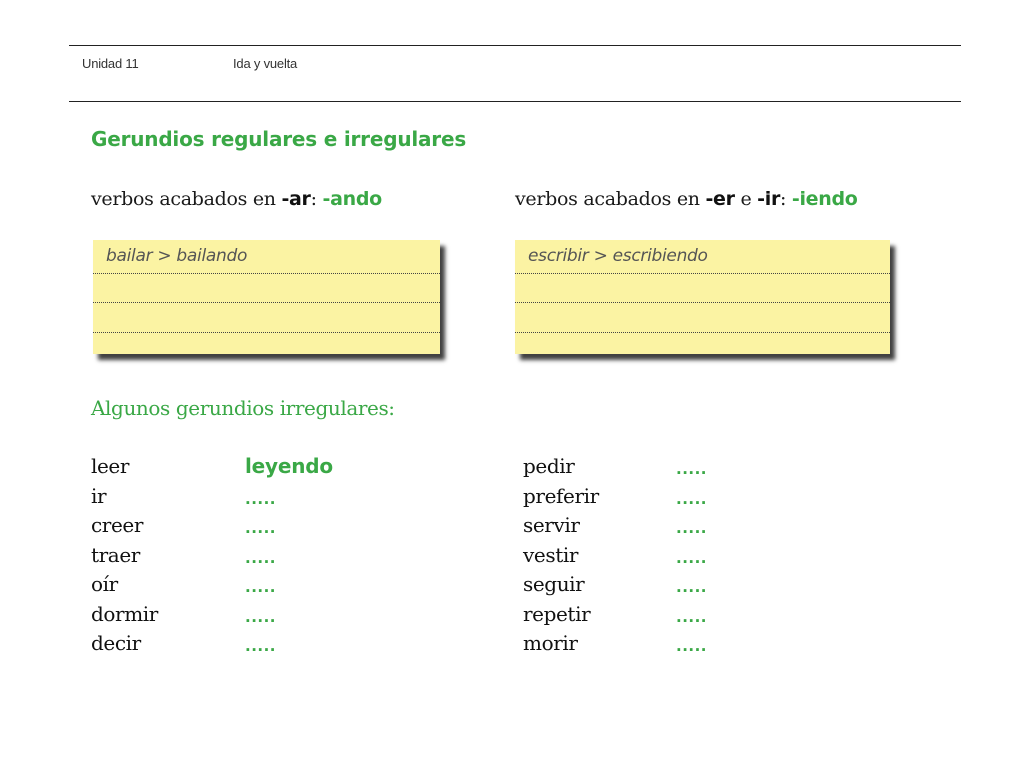  What do you see at coordinates (551, 525) in the screenshot?
I see `verb: servir` at bounding box center [551, 525].